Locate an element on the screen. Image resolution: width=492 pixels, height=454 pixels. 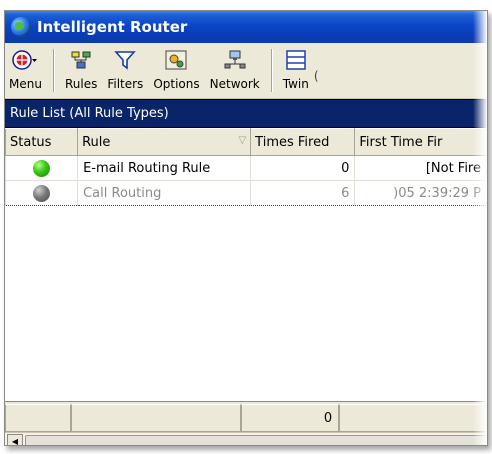
totals-times-fired-cell: 0 is located at coordinates (290, 418).